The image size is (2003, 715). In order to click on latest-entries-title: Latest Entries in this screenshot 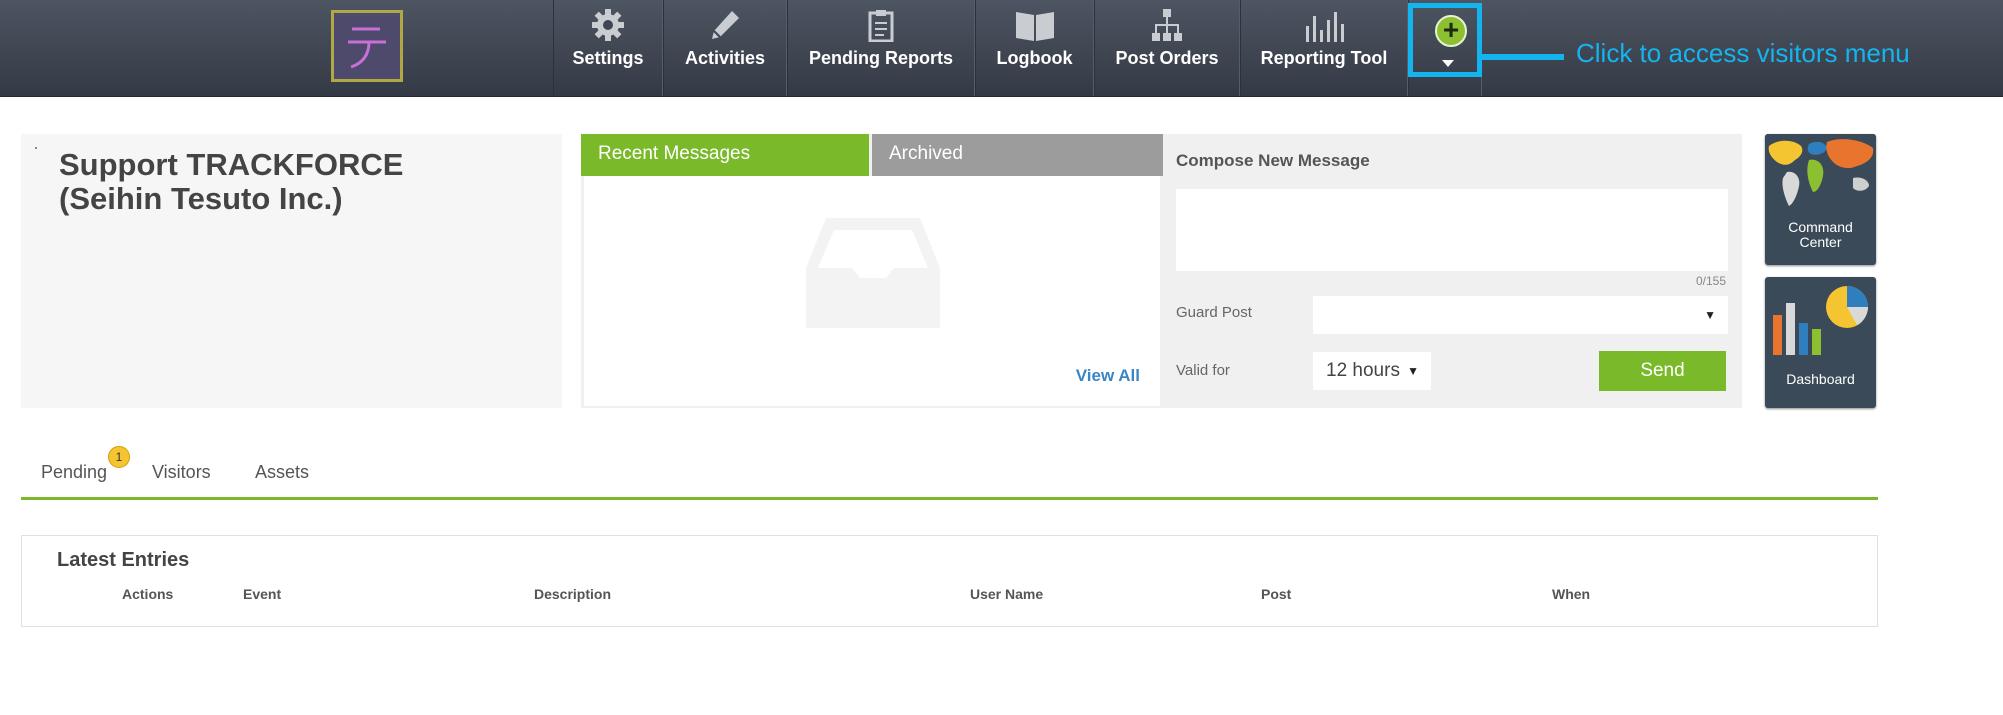, I will do `click(123, 560)`.